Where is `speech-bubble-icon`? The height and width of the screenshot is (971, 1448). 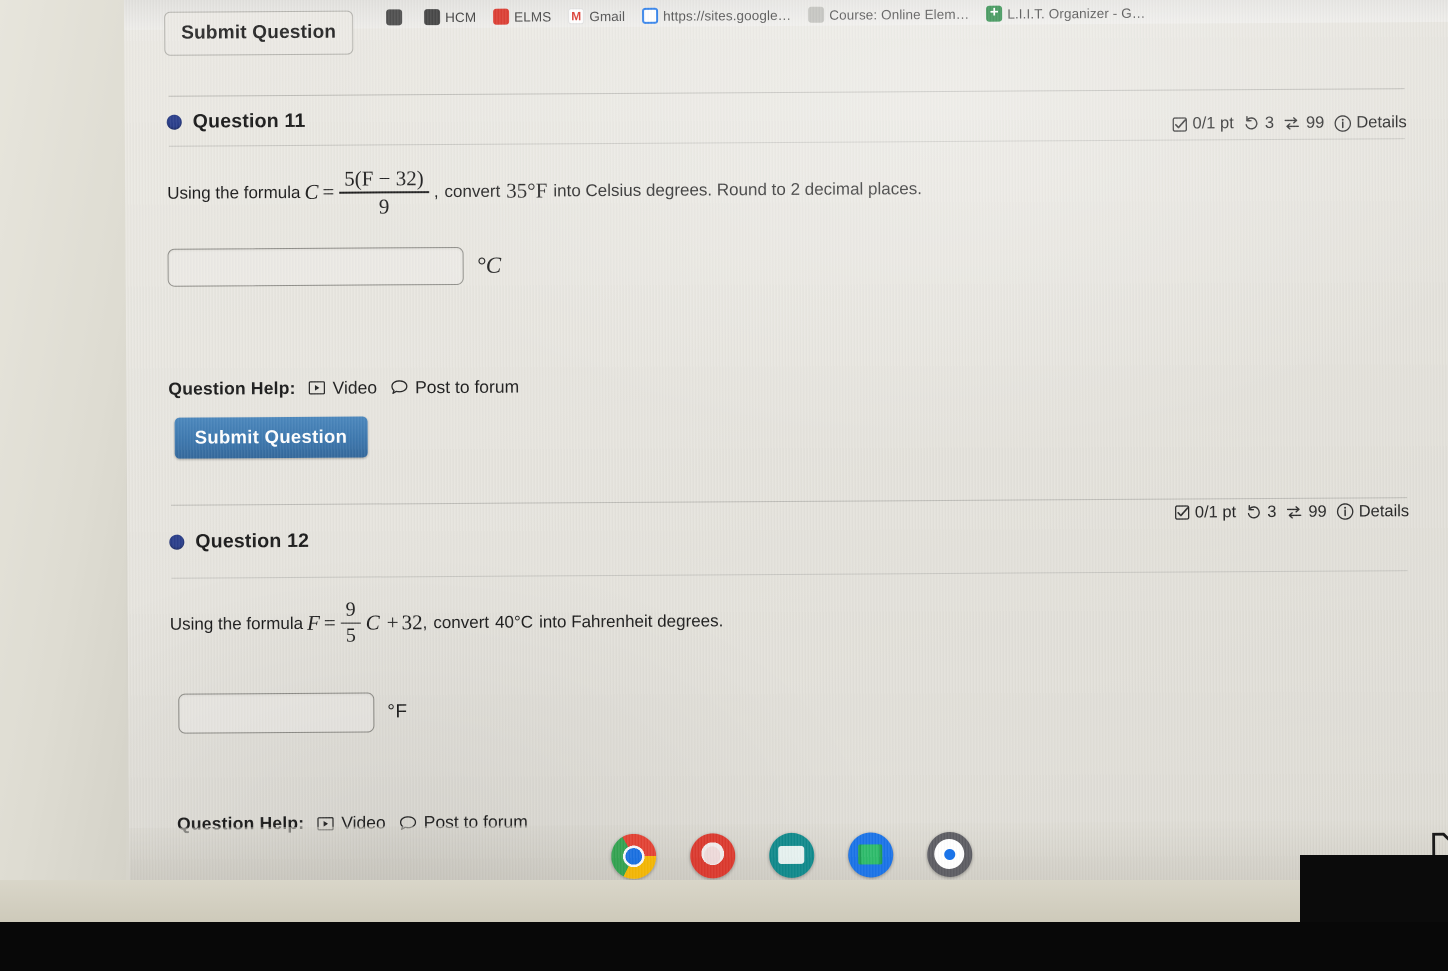
speech-bubble-icon is located at coordinates (399, 387).